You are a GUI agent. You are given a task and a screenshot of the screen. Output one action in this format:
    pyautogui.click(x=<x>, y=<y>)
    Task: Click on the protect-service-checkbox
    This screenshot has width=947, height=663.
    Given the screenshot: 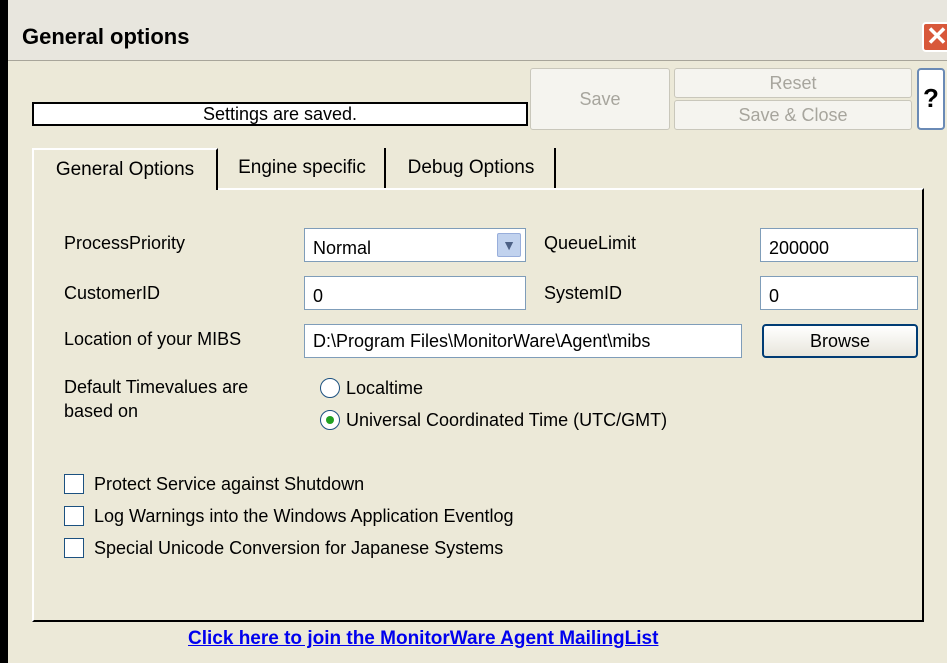 What is the action you would take?
    pyautogui.click(x=74, y=484)
    